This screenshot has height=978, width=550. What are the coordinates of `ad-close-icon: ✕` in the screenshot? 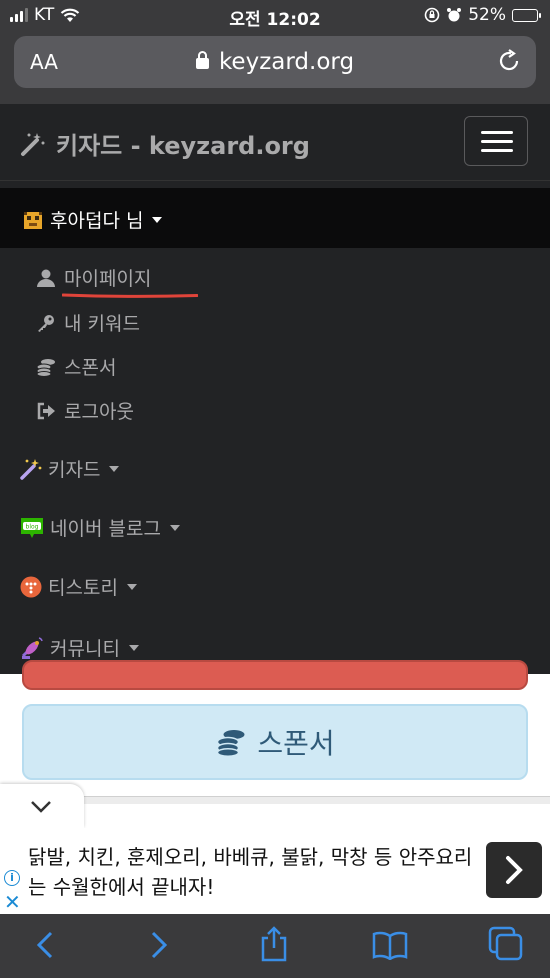 It's located at (12, 902).